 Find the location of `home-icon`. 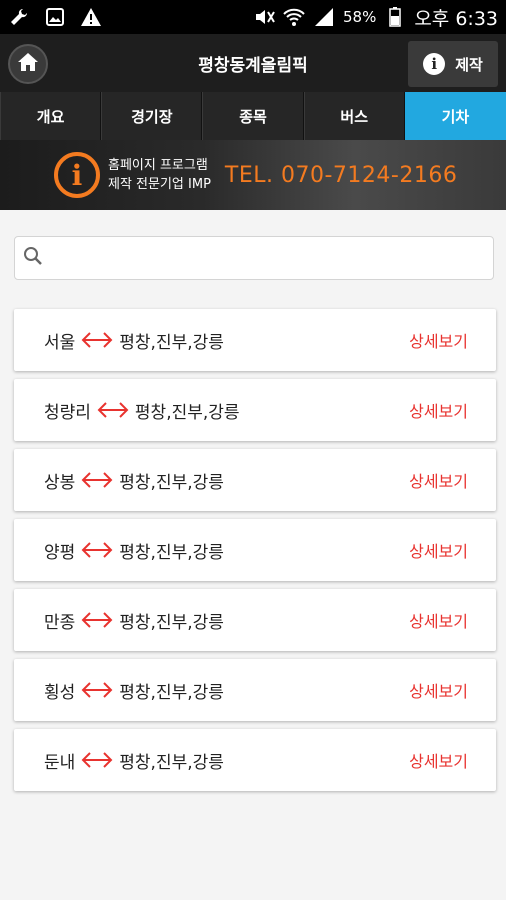

home-icon is located at coordinates (28, 64).